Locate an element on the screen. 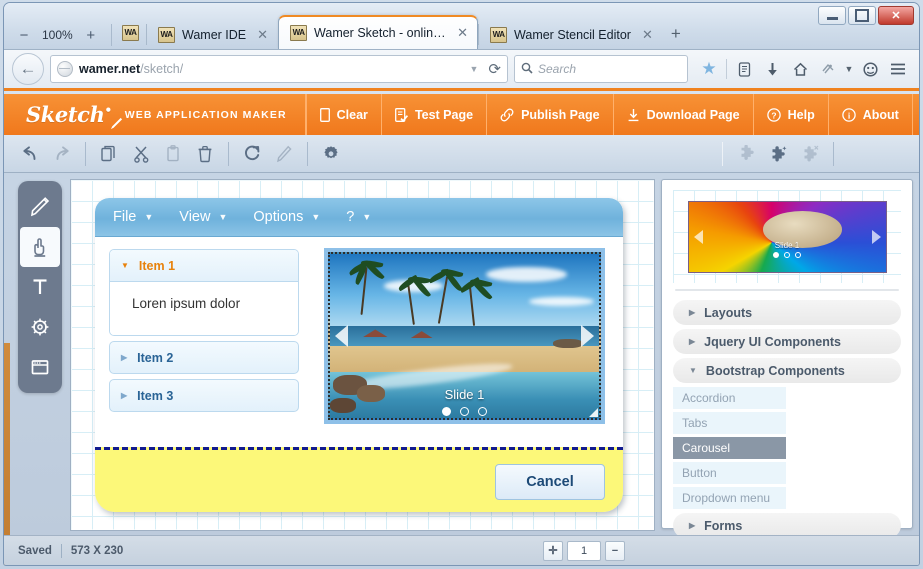 This screenshot has height=569, width=923. tab-wamer-ide: WA Wamer IDE ✕ is located at coordinates (212, 34).